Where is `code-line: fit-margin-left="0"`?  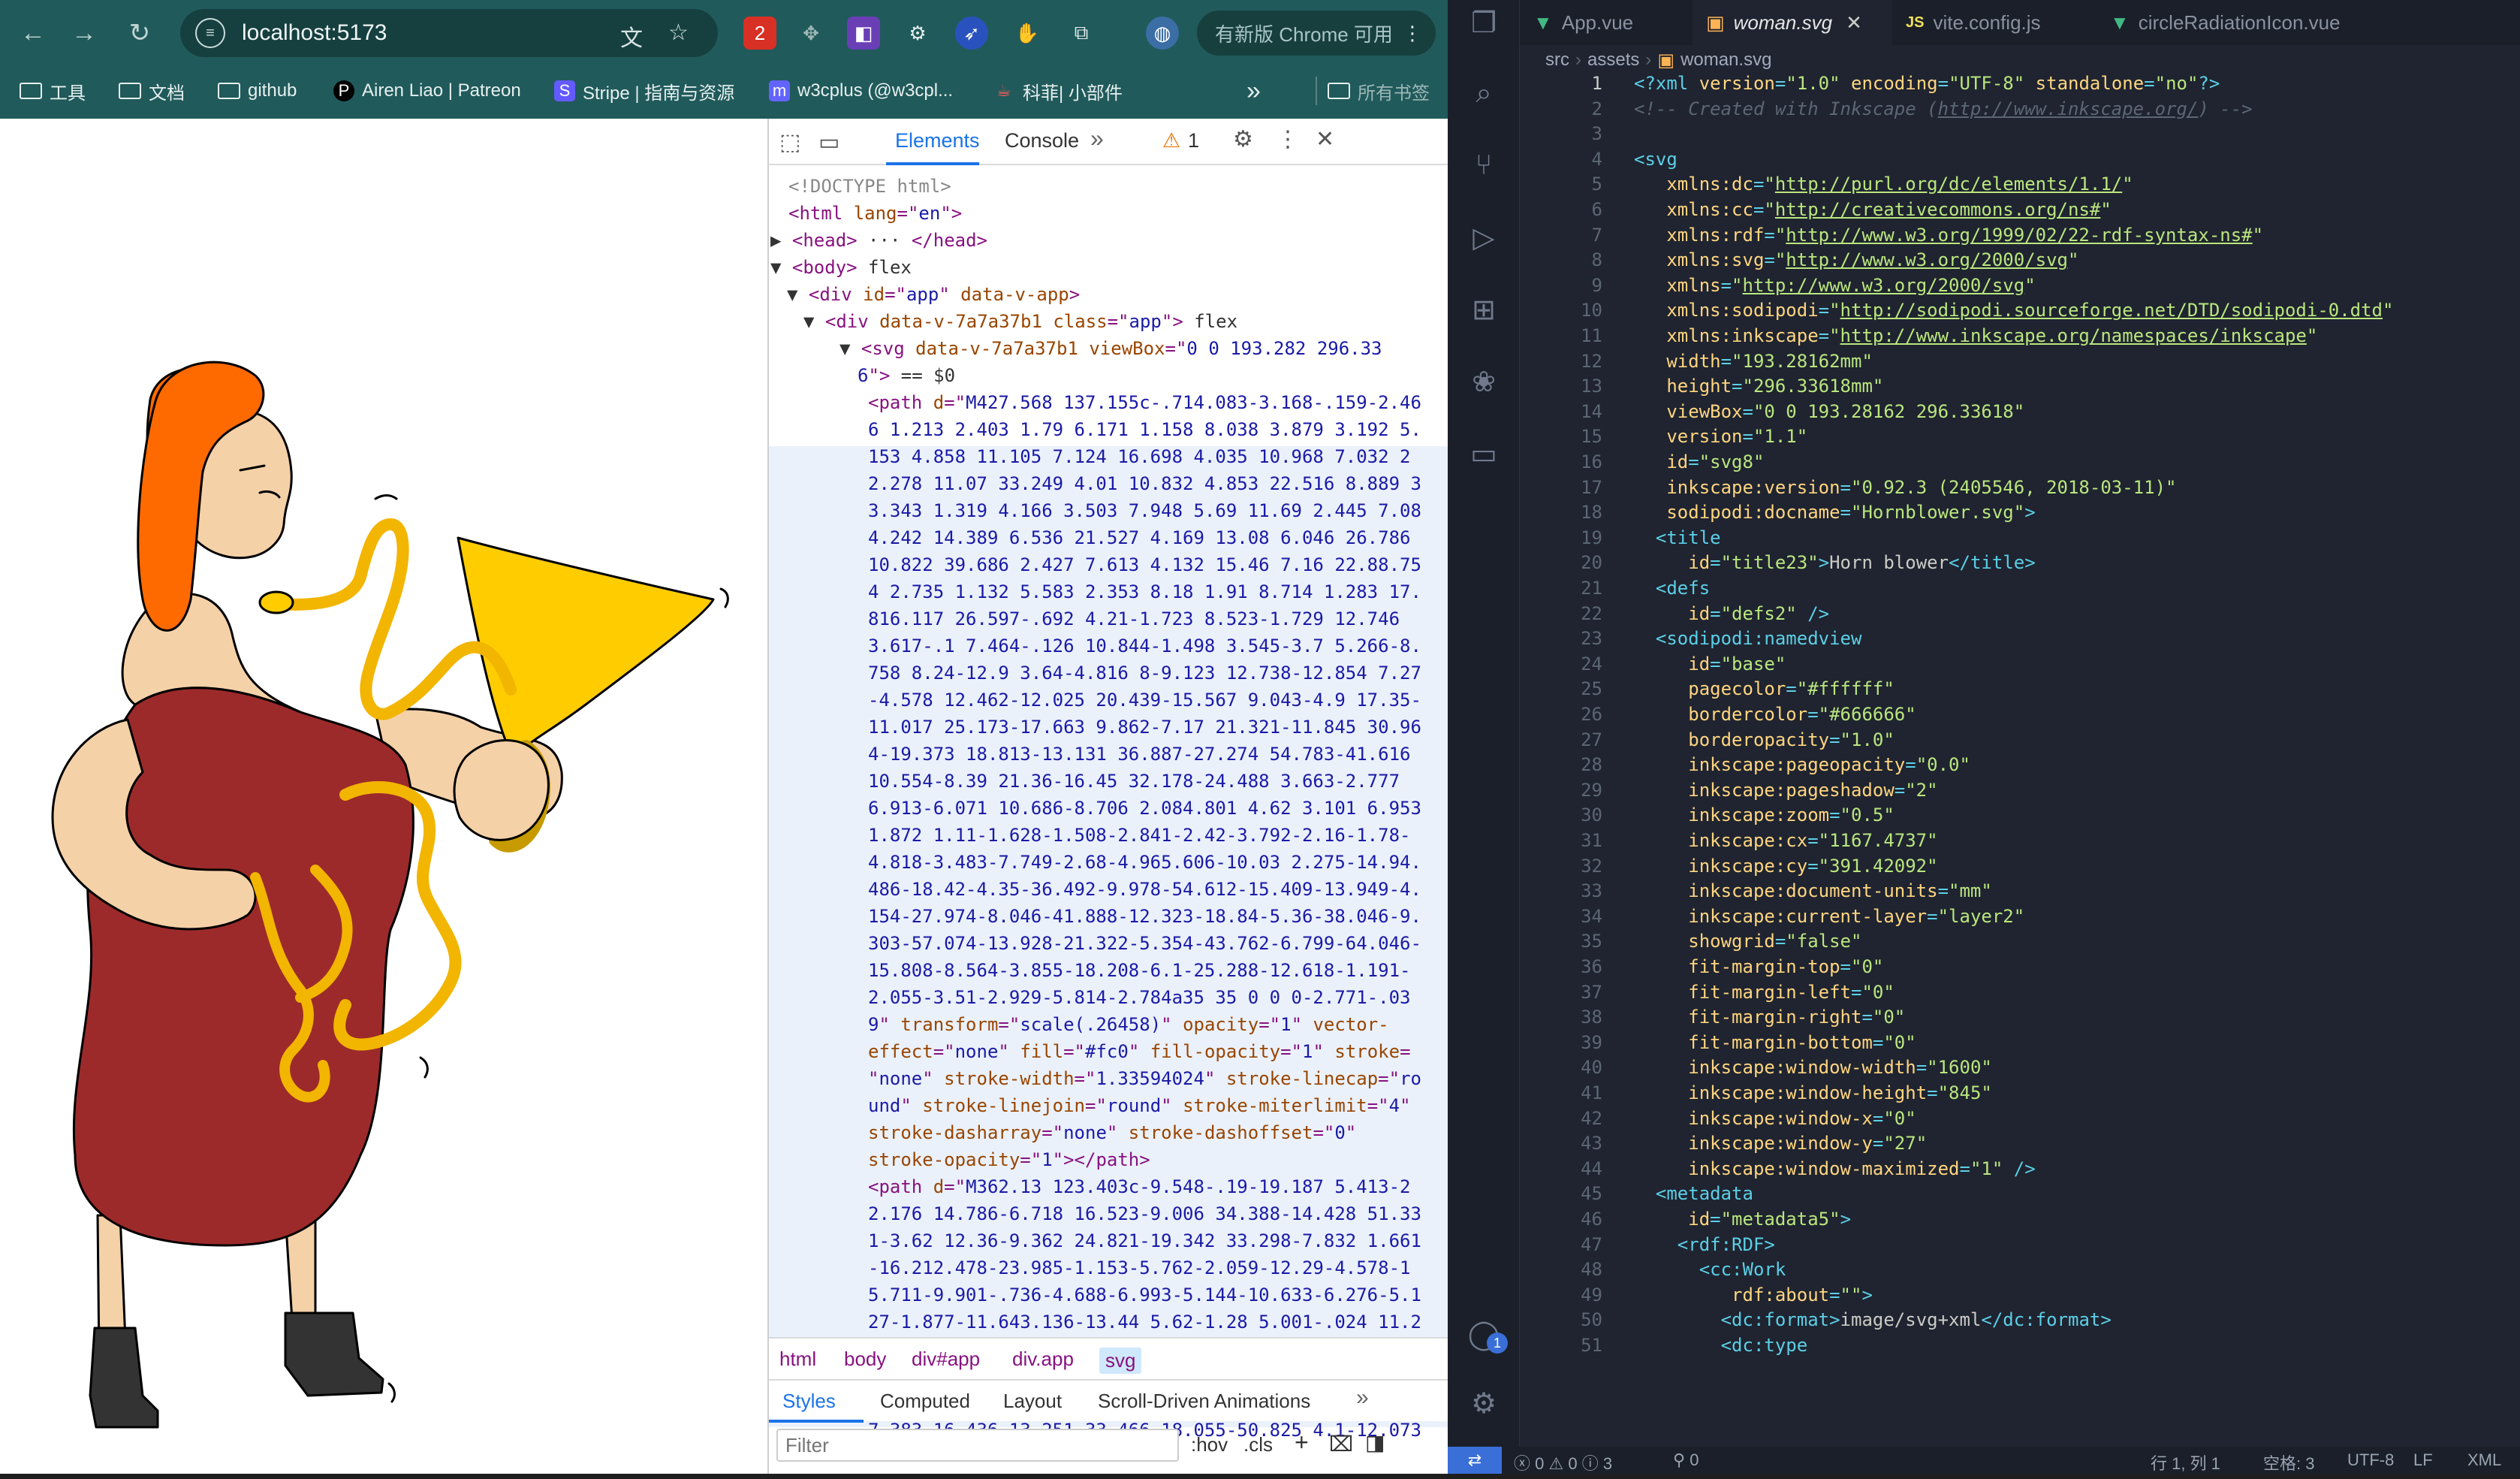
code-line: fit-margin-left="0" is located at coordinates (1764, 993).